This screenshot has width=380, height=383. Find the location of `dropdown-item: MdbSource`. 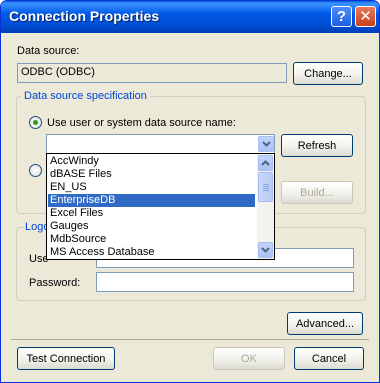

dropdown-item: MdbSource is located at coordinates (151, 239).